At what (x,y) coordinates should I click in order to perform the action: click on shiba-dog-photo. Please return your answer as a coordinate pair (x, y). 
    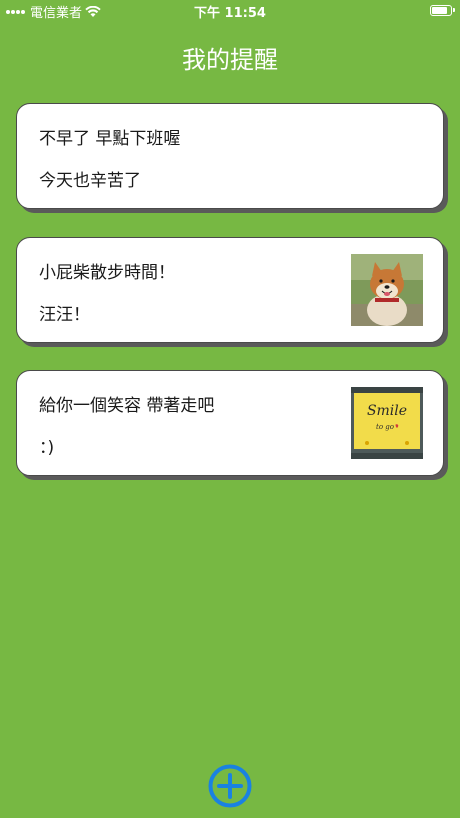
    Looking at the image, I should click on (387, 290).